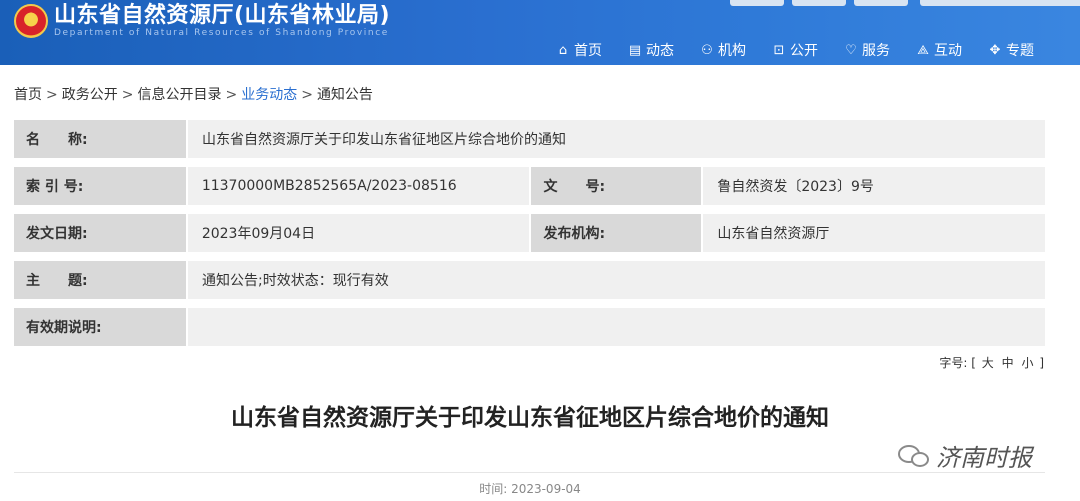 Image resolution: width=1080 pixels, height=501 pixels. Describe the element at coordinates (588, 51) in the screenshot. I see `nav-item-label: 首页` at that location.